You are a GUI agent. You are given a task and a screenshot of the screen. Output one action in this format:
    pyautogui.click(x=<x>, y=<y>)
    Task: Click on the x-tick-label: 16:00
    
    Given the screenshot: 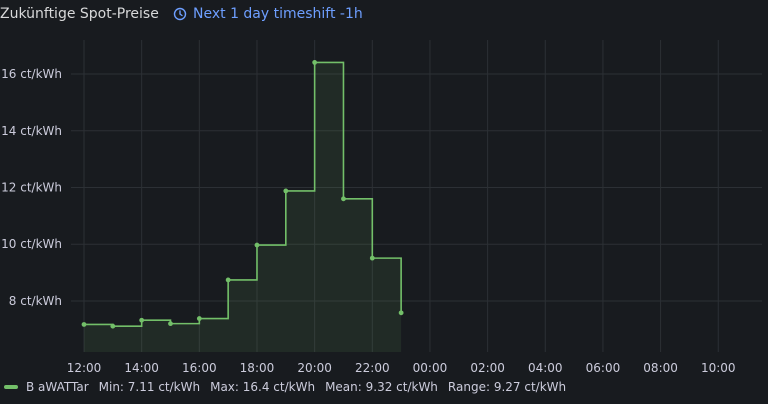 What is the action you would take?
    pyautogui.click(x=199, y=368)
    